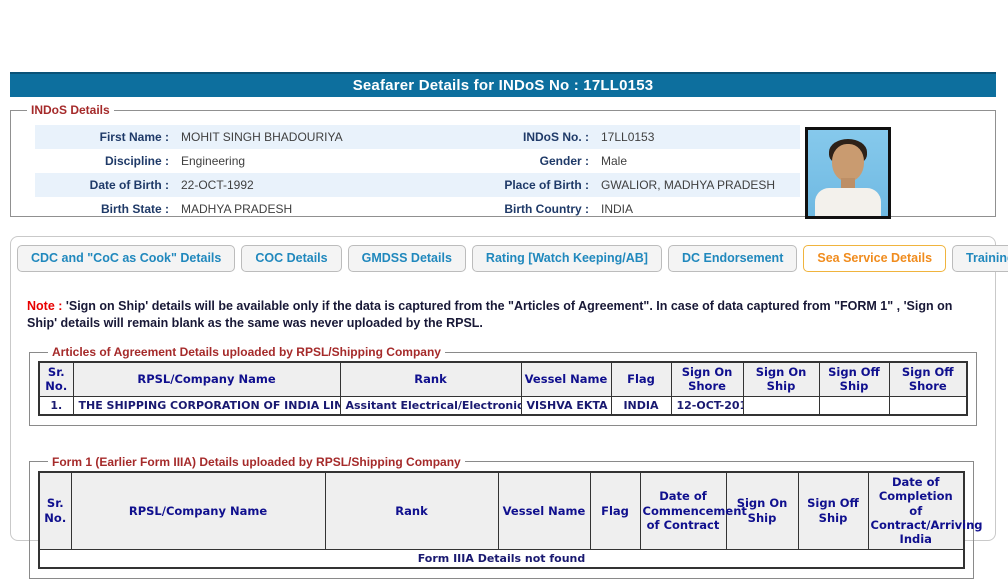 The width and height of the screenshot is (1008, 579). What do you see at coordinates (980, 258) in the screenshot?
I see `tab-training-details: Training Details` at bounding box center [980, 258].